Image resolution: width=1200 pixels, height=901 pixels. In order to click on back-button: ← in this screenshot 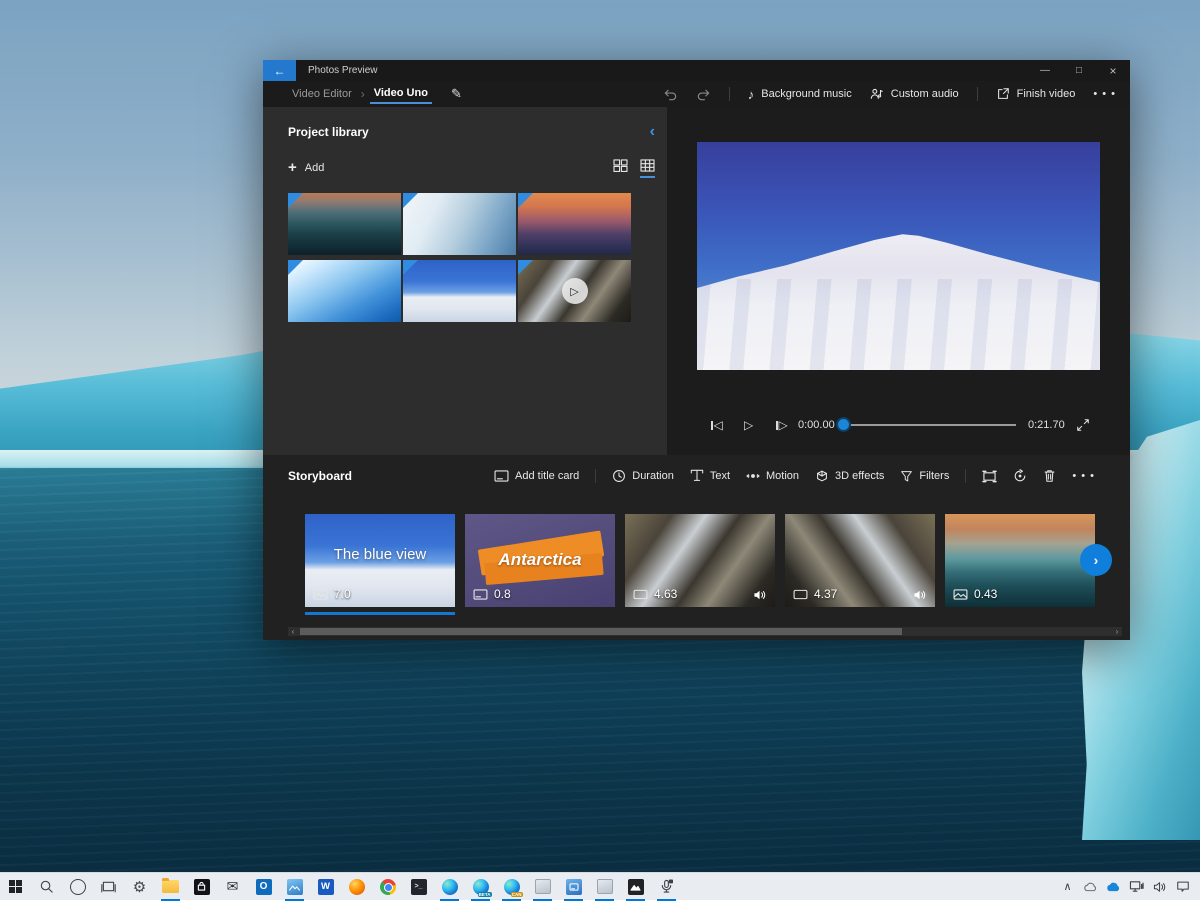, I will do `click(279, 70)`.